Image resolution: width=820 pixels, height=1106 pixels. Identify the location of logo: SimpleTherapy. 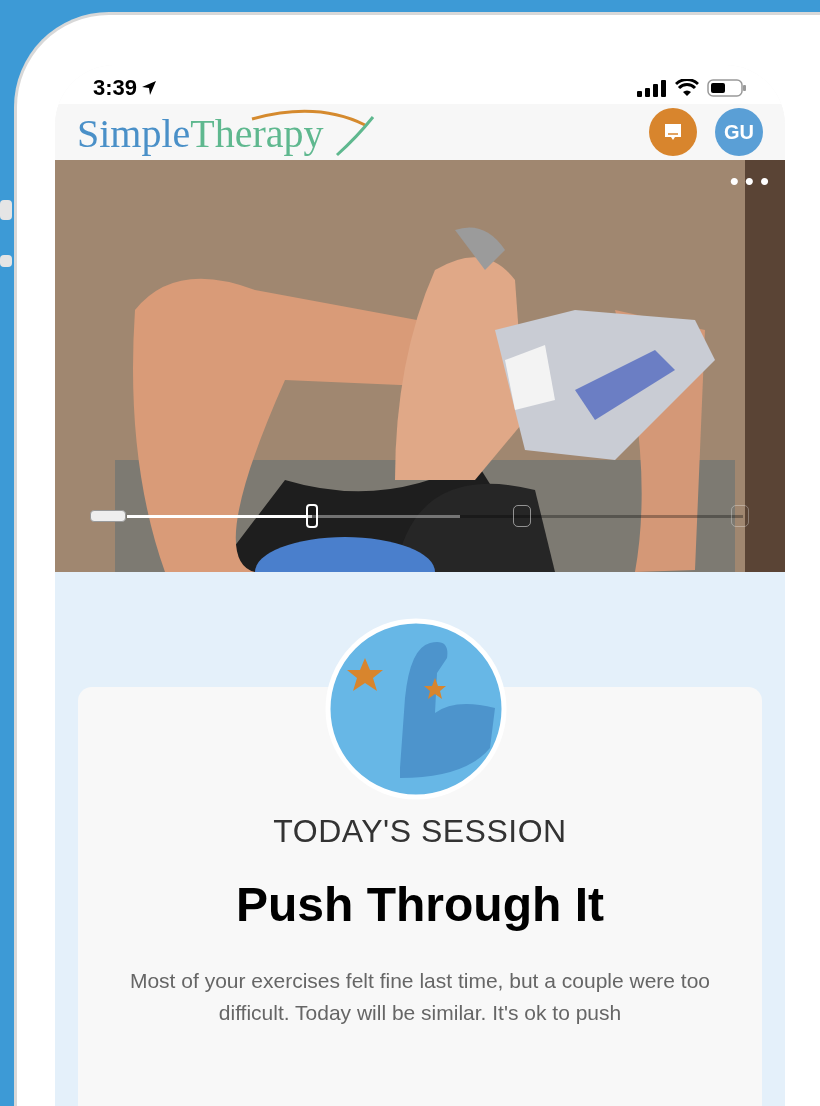
(232, 132).